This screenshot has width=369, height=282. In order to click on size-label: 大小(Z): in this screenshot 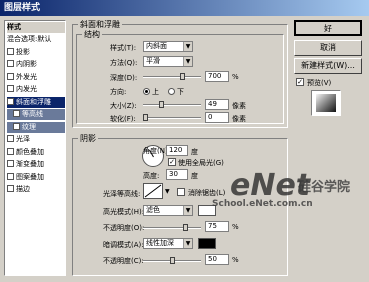, I will do `click(123, 106)`.